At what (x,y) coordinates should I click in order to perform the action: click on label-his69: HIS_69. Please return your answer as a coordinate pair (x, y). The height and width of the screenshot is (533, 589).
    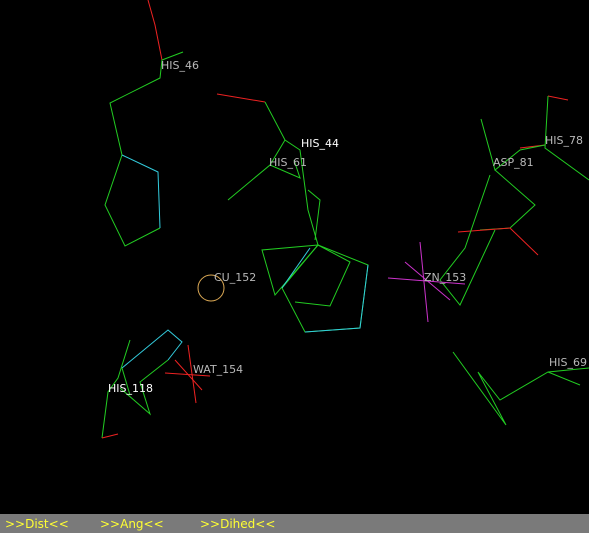
    Looking at the image, I should click on (568, 362).